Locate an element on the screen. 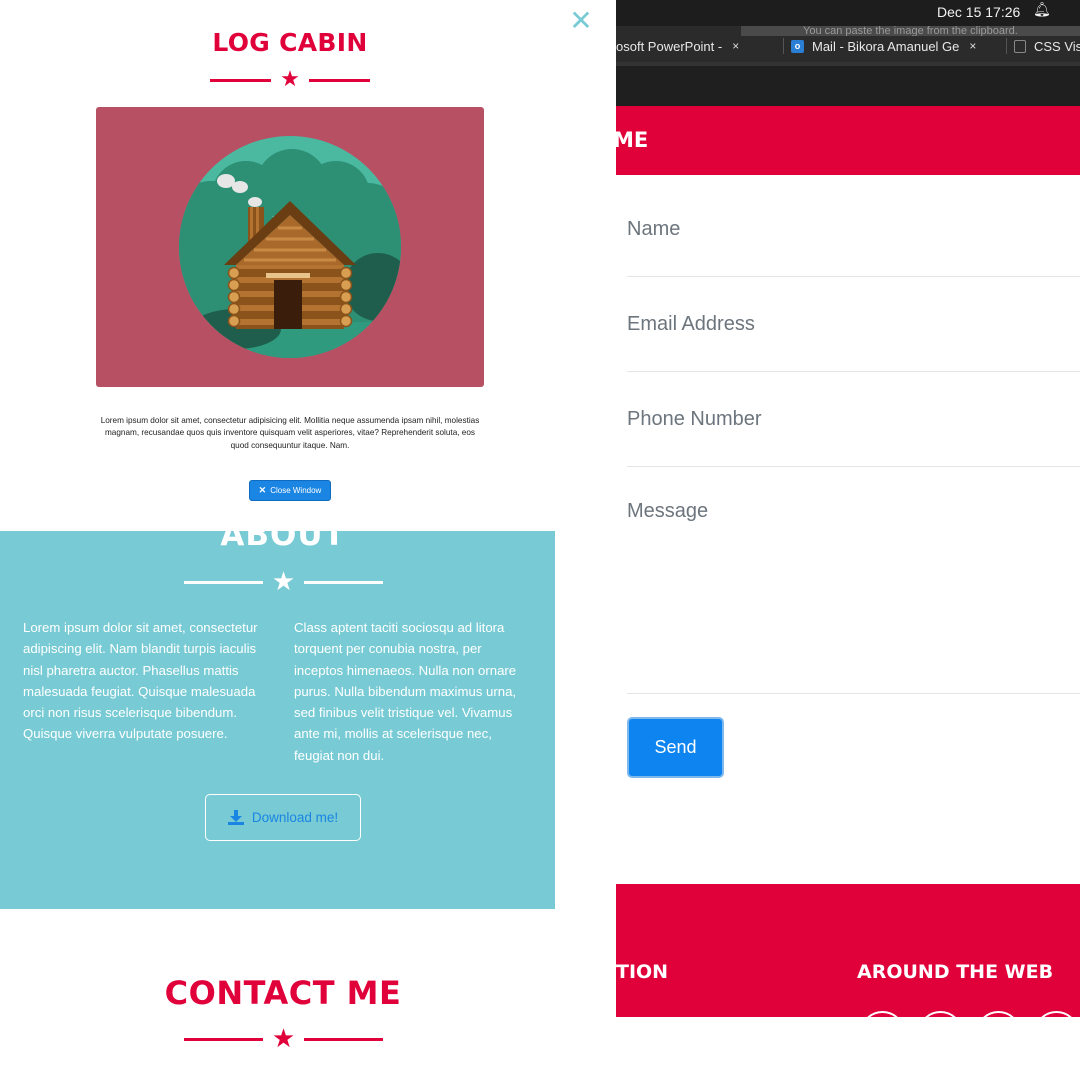 This screenshot has height=1080, width=1080. download-button: Download me! is located at coordinates (283, 817).